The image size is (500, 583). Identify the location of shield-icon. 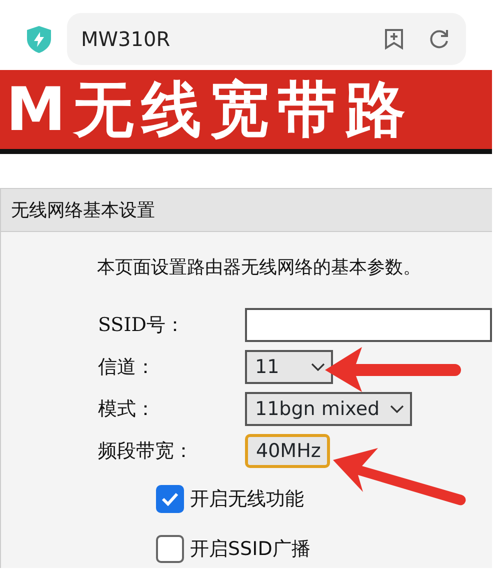
(39, 39).